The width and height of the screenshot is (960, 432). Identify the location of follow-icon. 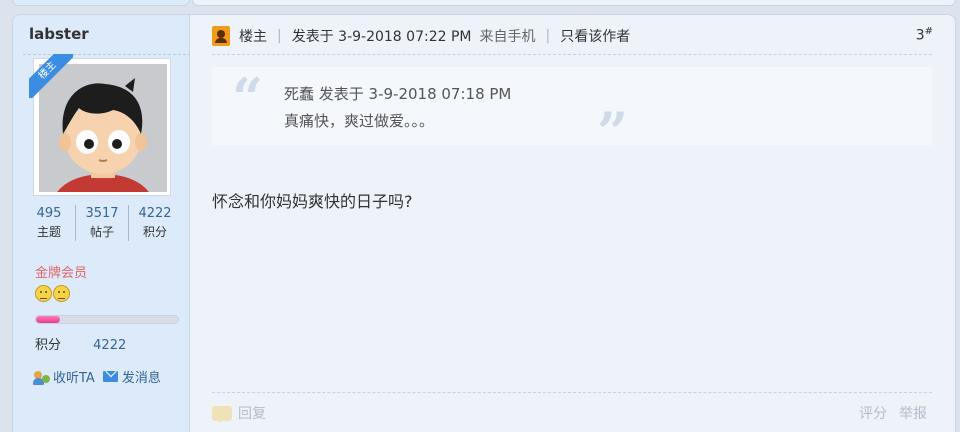
(42, 377).